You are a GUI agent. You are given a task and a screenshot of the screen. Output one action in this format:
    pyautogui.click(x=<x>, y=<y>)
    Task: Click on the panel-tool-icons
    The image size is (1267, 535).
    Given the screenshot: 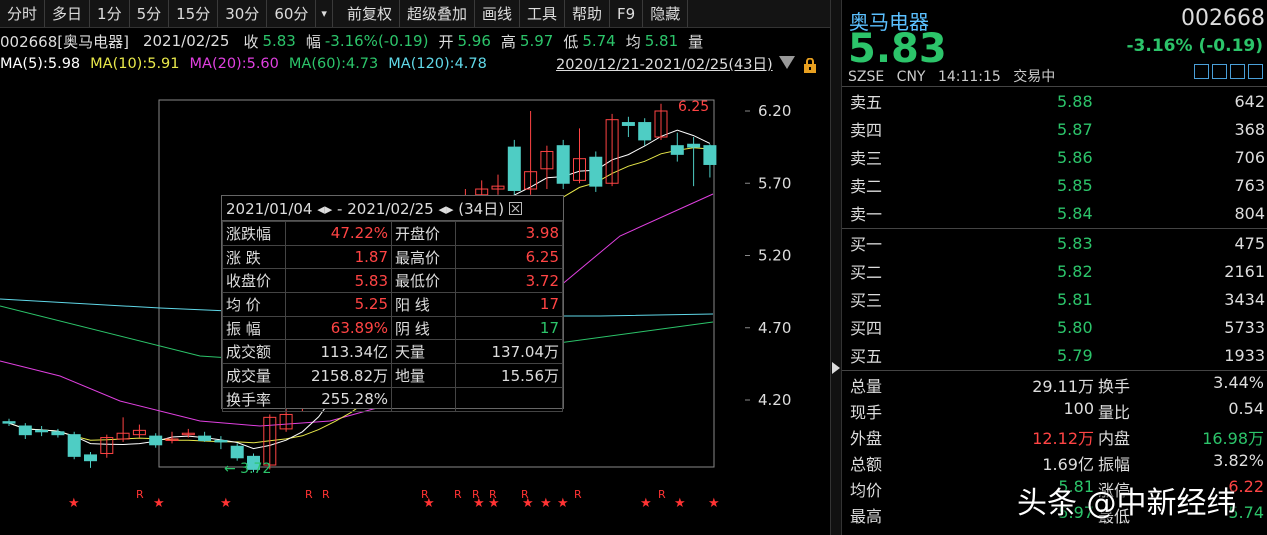 What is the action you would take?
    pyautogui.click(x=1228, y=71)
    